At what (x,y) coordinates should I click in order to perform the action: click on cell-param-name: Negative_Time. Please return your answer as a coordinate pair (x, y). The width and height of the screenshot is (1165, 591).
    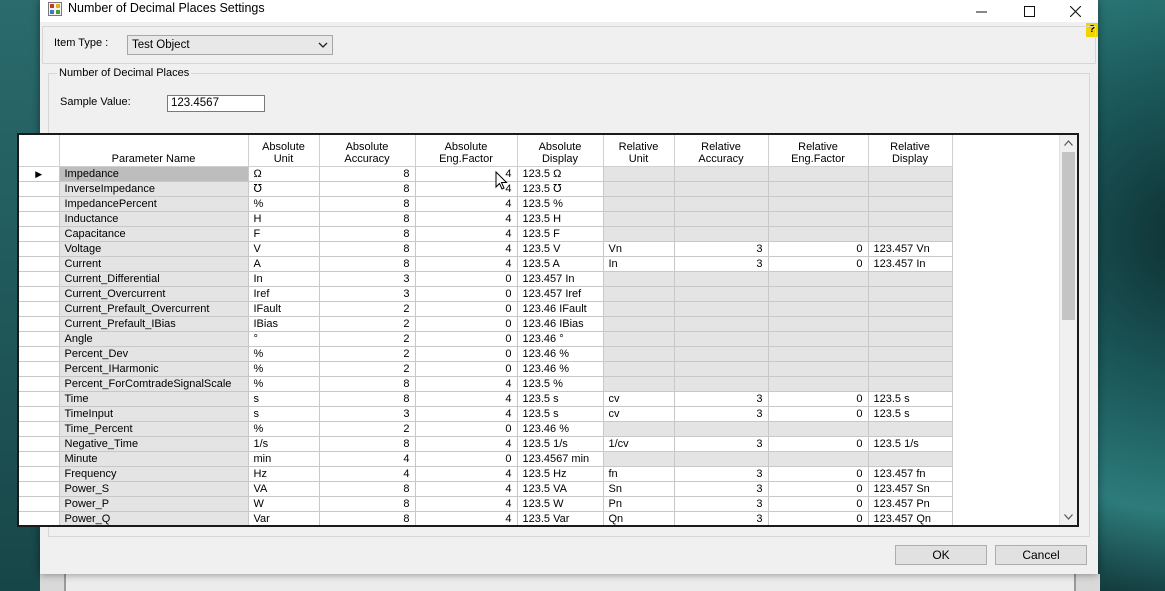
    Looking at the image, I should click on (154, 444).